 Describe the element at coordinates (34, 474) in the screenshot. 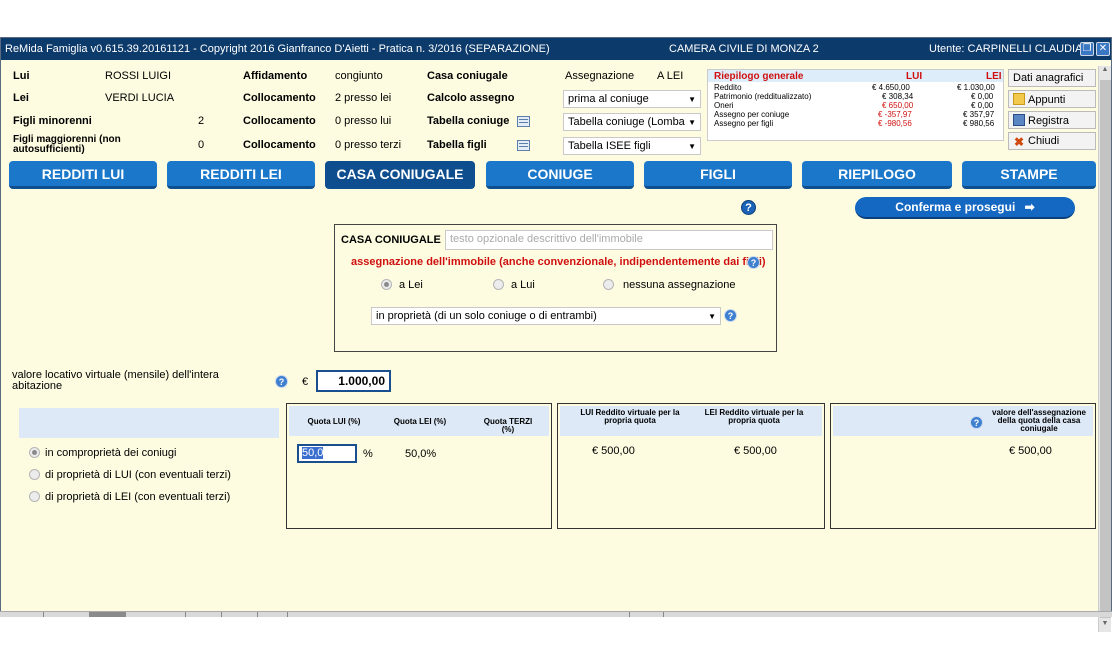

I see `radio-proprieta-lui` at that location.